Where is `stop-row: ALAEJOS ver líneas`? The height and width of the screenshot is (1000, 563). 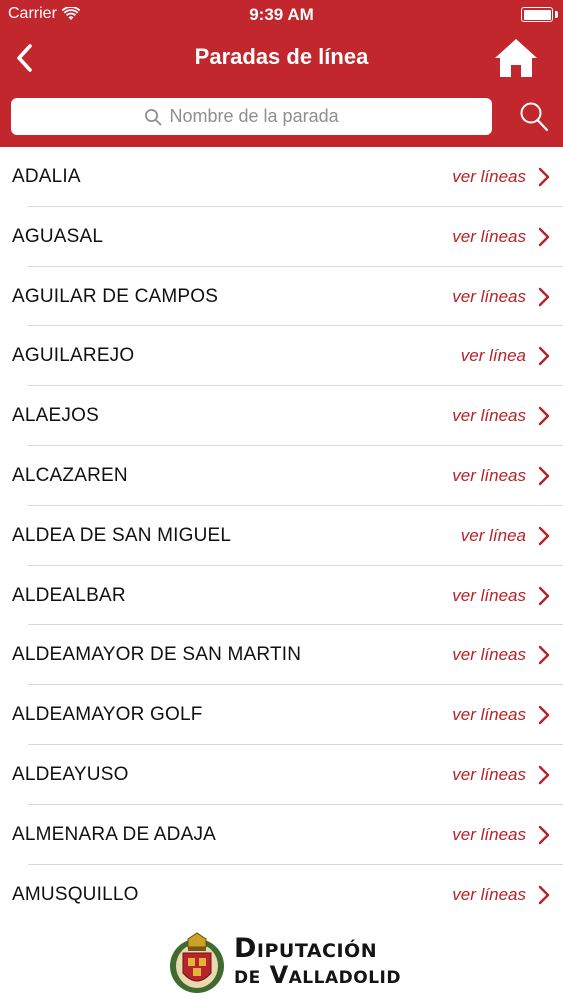
stop-row: ALAEJOS ver líneas is located at coordinates (281, 416).